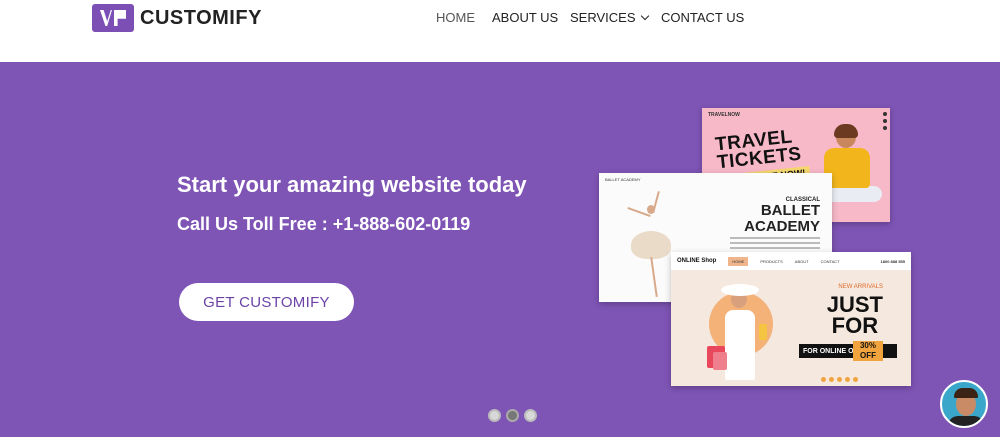 This screenshot has height=437, width=1000. I want to click on brand-name: CUSTOMIFY, so click(201, 17).